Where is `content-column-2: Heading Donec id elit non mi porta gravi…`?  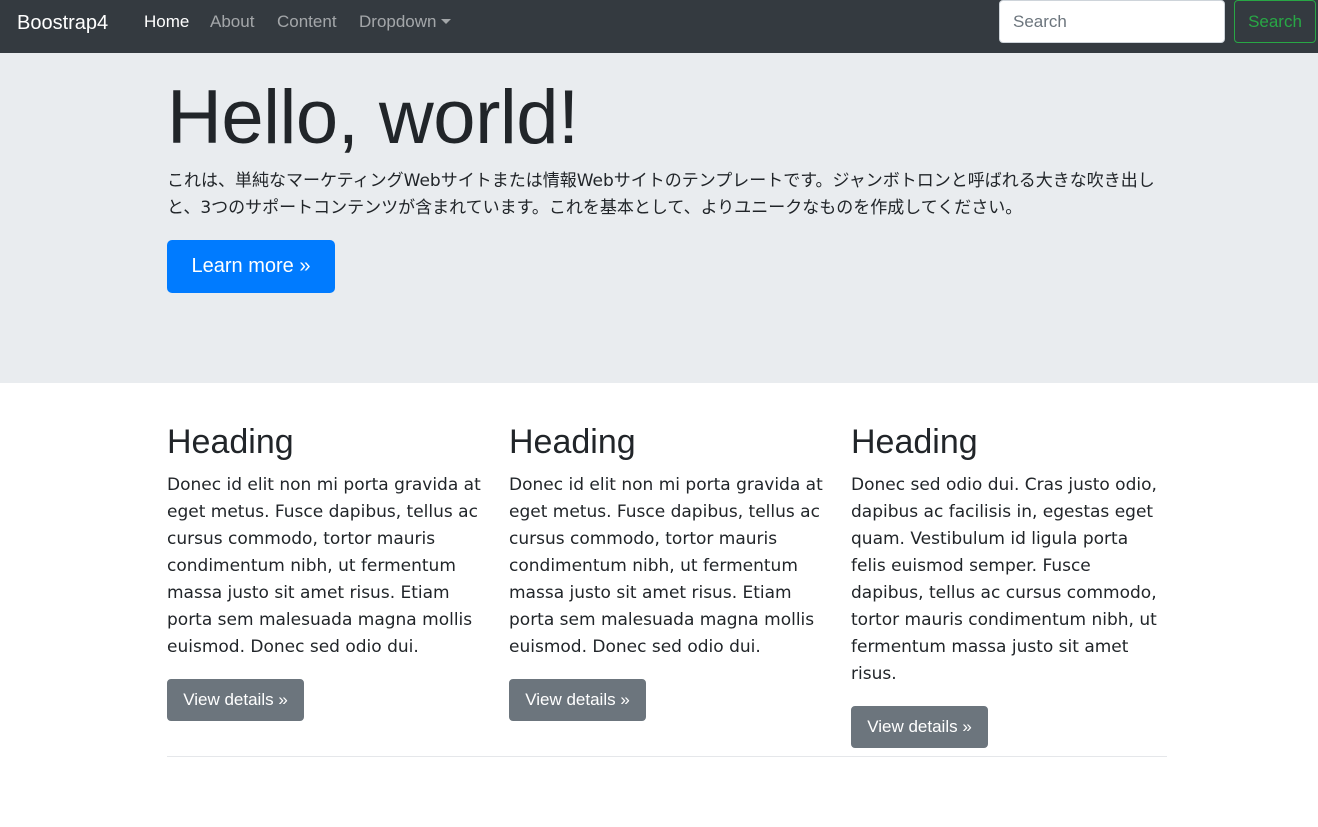
content-column-2: Heading Donec id elit non mi porta gravi… is located at coordinates (667, 571).